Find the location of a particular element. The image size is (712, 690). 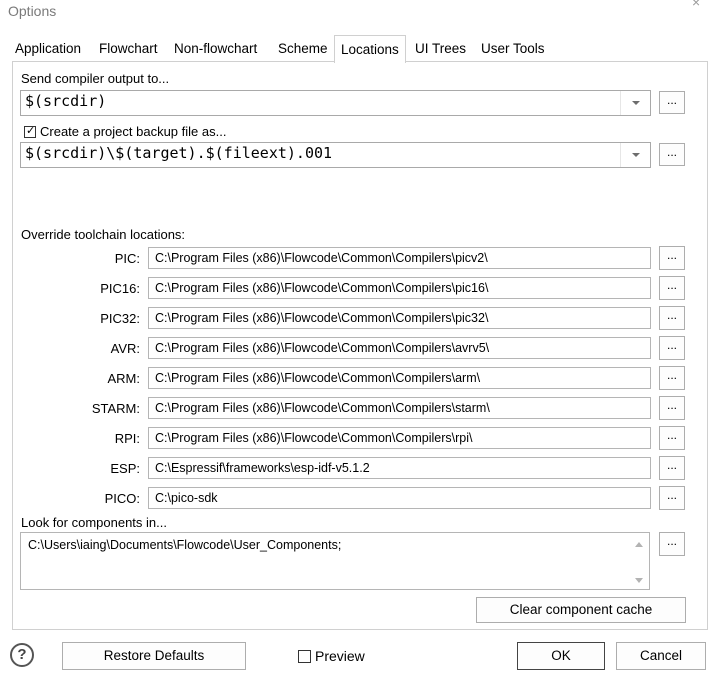

tab-ui-trees: UI Trees is located at coordinates (440, 48).